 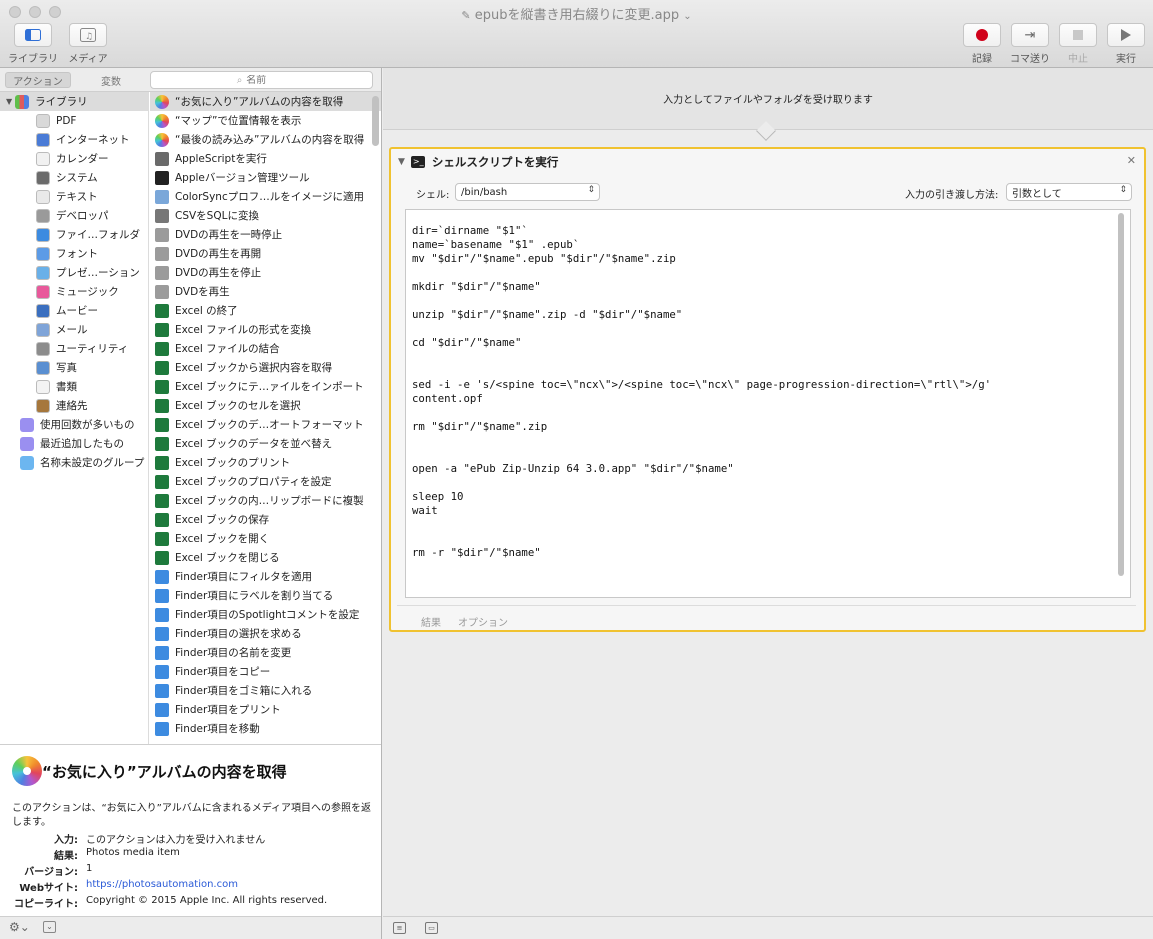 What do you see at coordinates (982, 35) in the screenshot?
I see `record-button` at bounding box center [982, 35].